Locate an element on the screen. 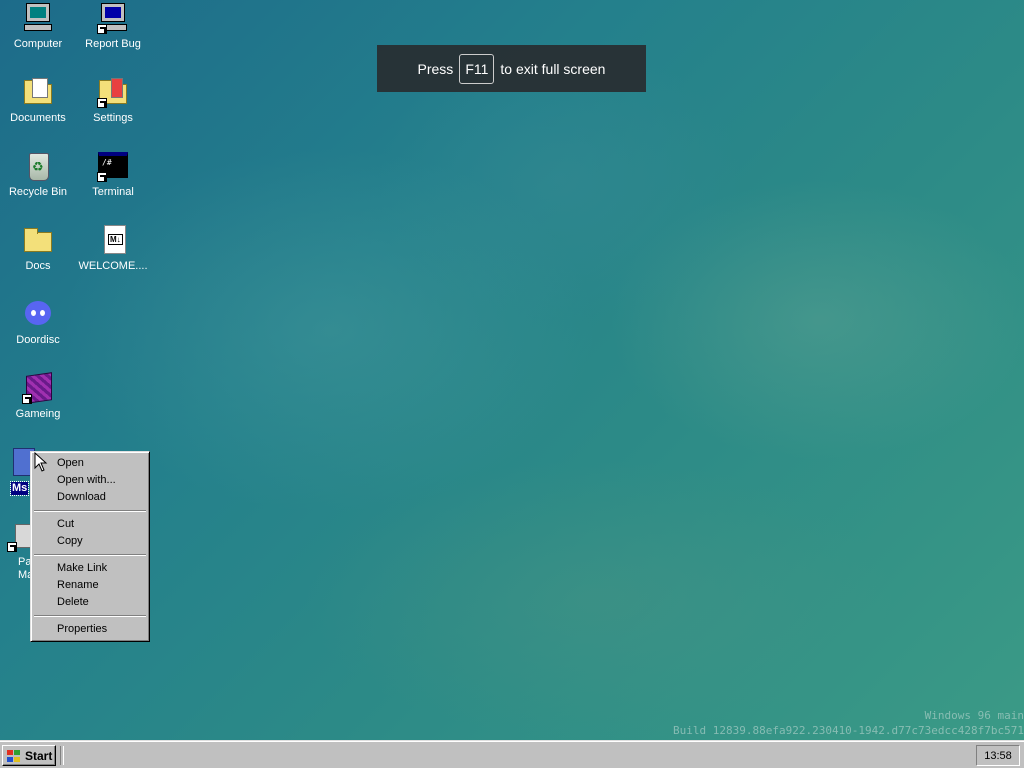 The height and width of the screenshot is (768, 1024). clock: 13:58 is located at coordinates (998, 755).